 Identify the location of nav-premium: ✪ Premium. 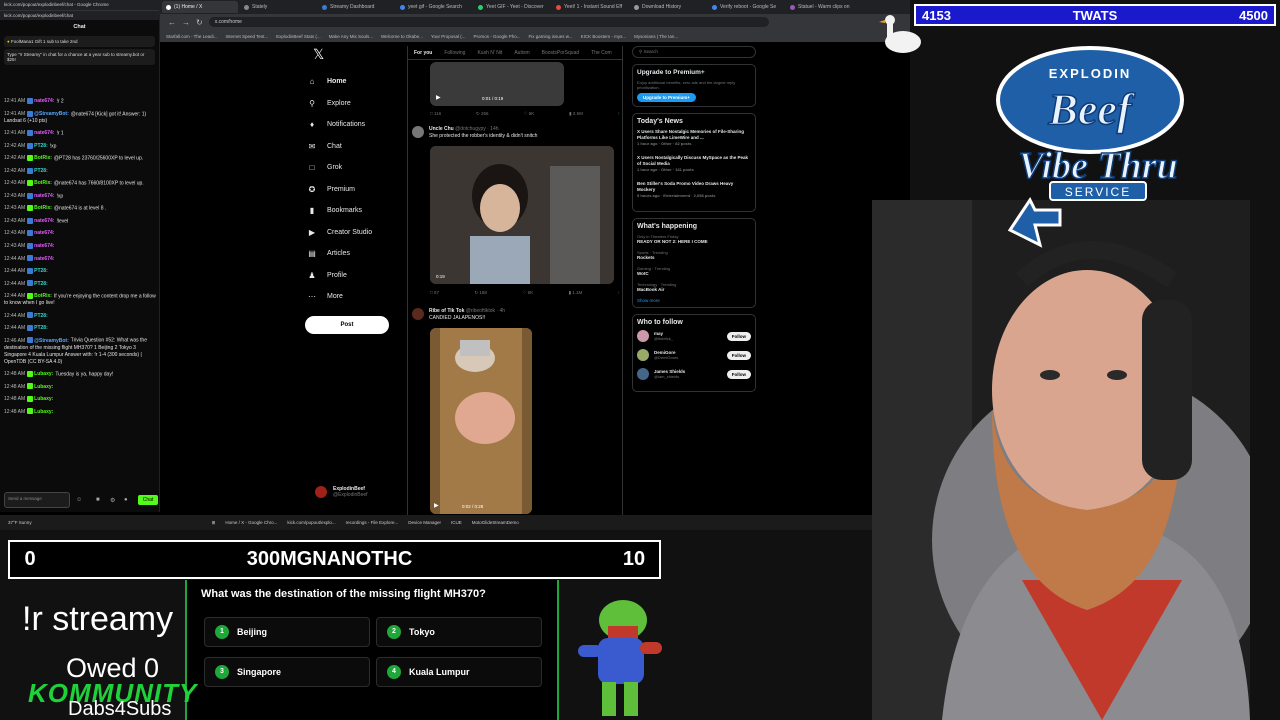
(355, 190).